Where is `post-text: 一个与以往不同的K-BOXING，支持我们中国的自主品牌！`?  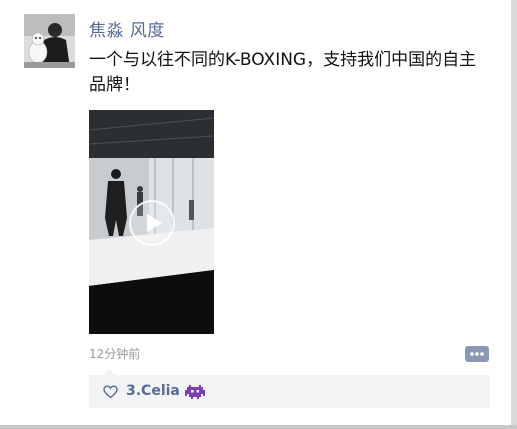
post-text: 一个与以往不同的K-BOXING，支持我们中国的自主品牌！ is located at coordinates (283, 72).